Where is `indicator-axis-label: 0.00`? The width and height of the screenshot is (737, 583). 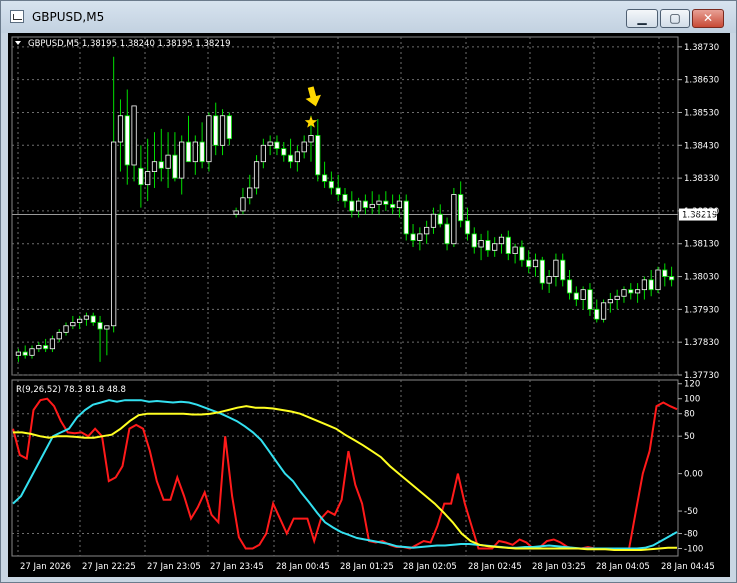
indicator-axis-label: 0.00 is located at coordinates (693, 475).